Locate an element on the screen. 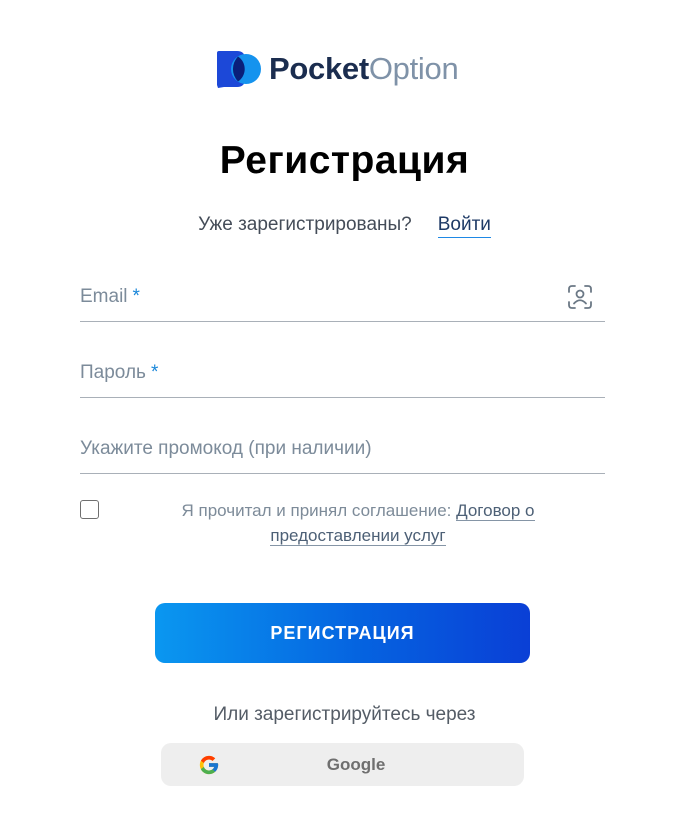 The width and height of the screenshot is (689, 814). login-question: Уже зарегистрированы? is located at coordinates (305, 224).